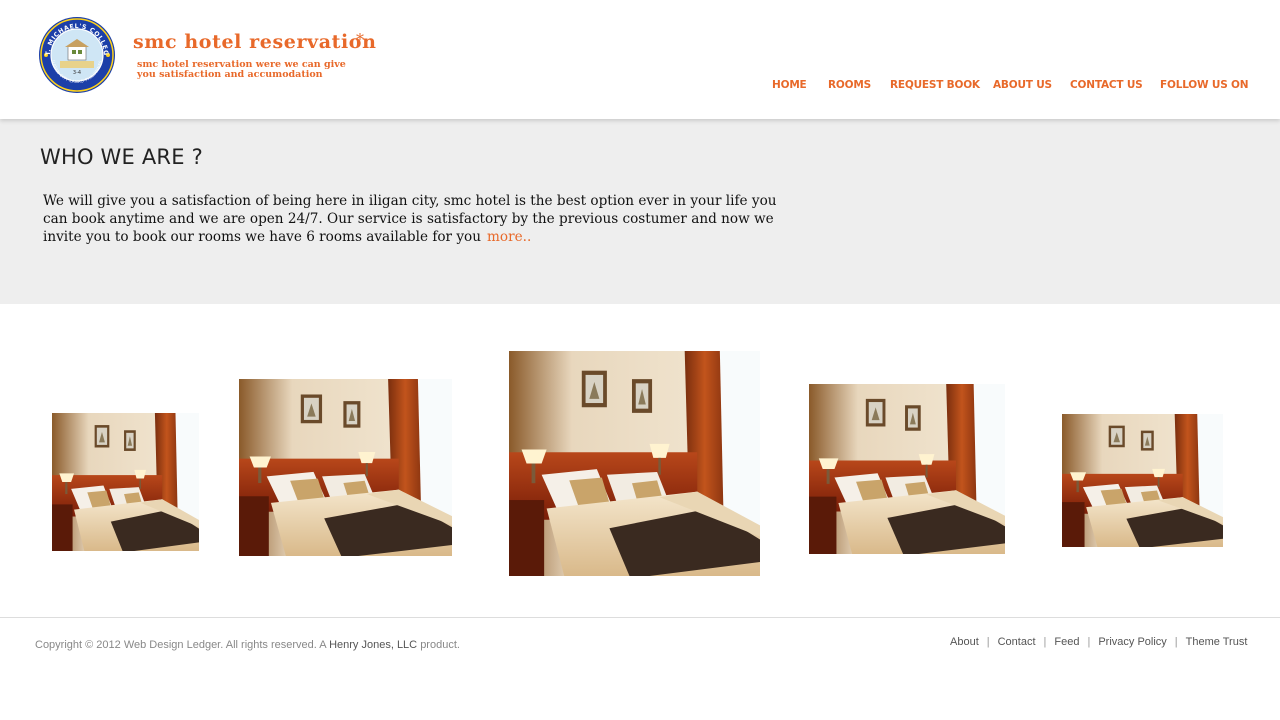 The width and height of the screenshot is (1280, 720). Describe the element at coordinates (1132, 642) in the screenshot. I see `footer-link-privacy-policy: Privacy Policy` at that location.